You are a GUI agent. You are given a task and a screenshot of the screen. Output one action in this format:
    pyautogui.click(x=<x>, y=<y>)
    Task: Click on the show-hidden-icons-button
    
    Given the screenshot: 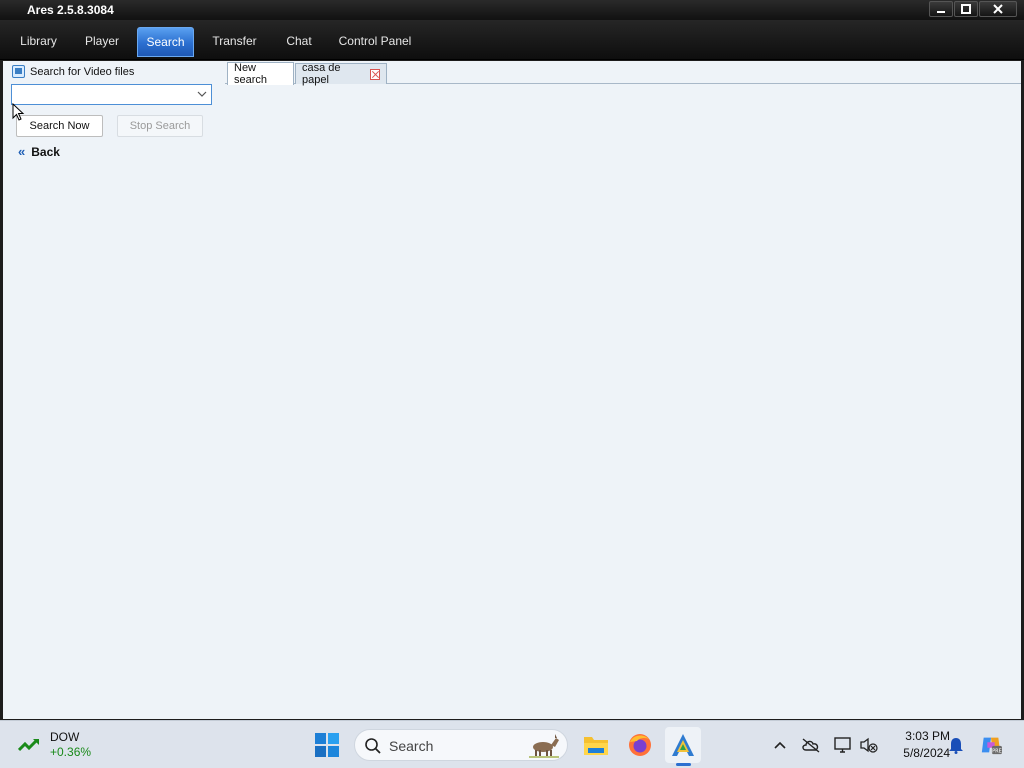 What is the action you would take?
    pyautogui.click(x=780, y=745)
    